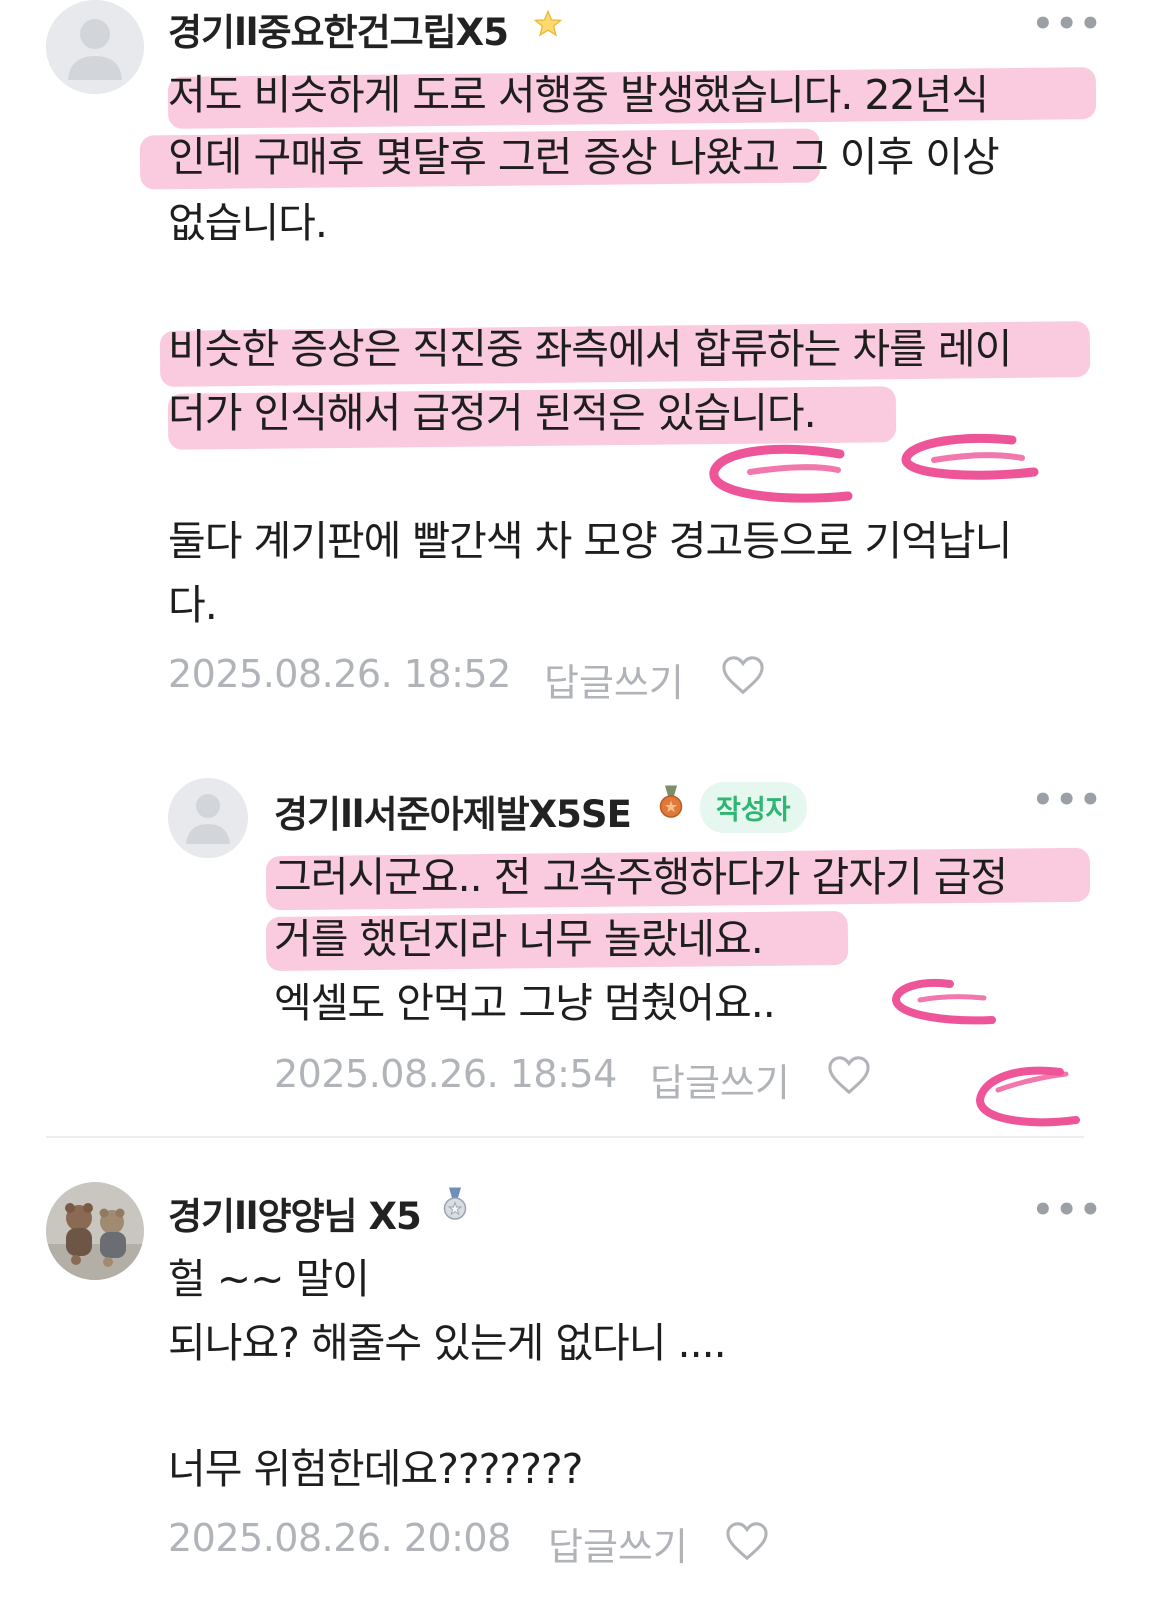  I want to click on comment-body-line: 너무 위험한데요???????, so click(375, 1469).